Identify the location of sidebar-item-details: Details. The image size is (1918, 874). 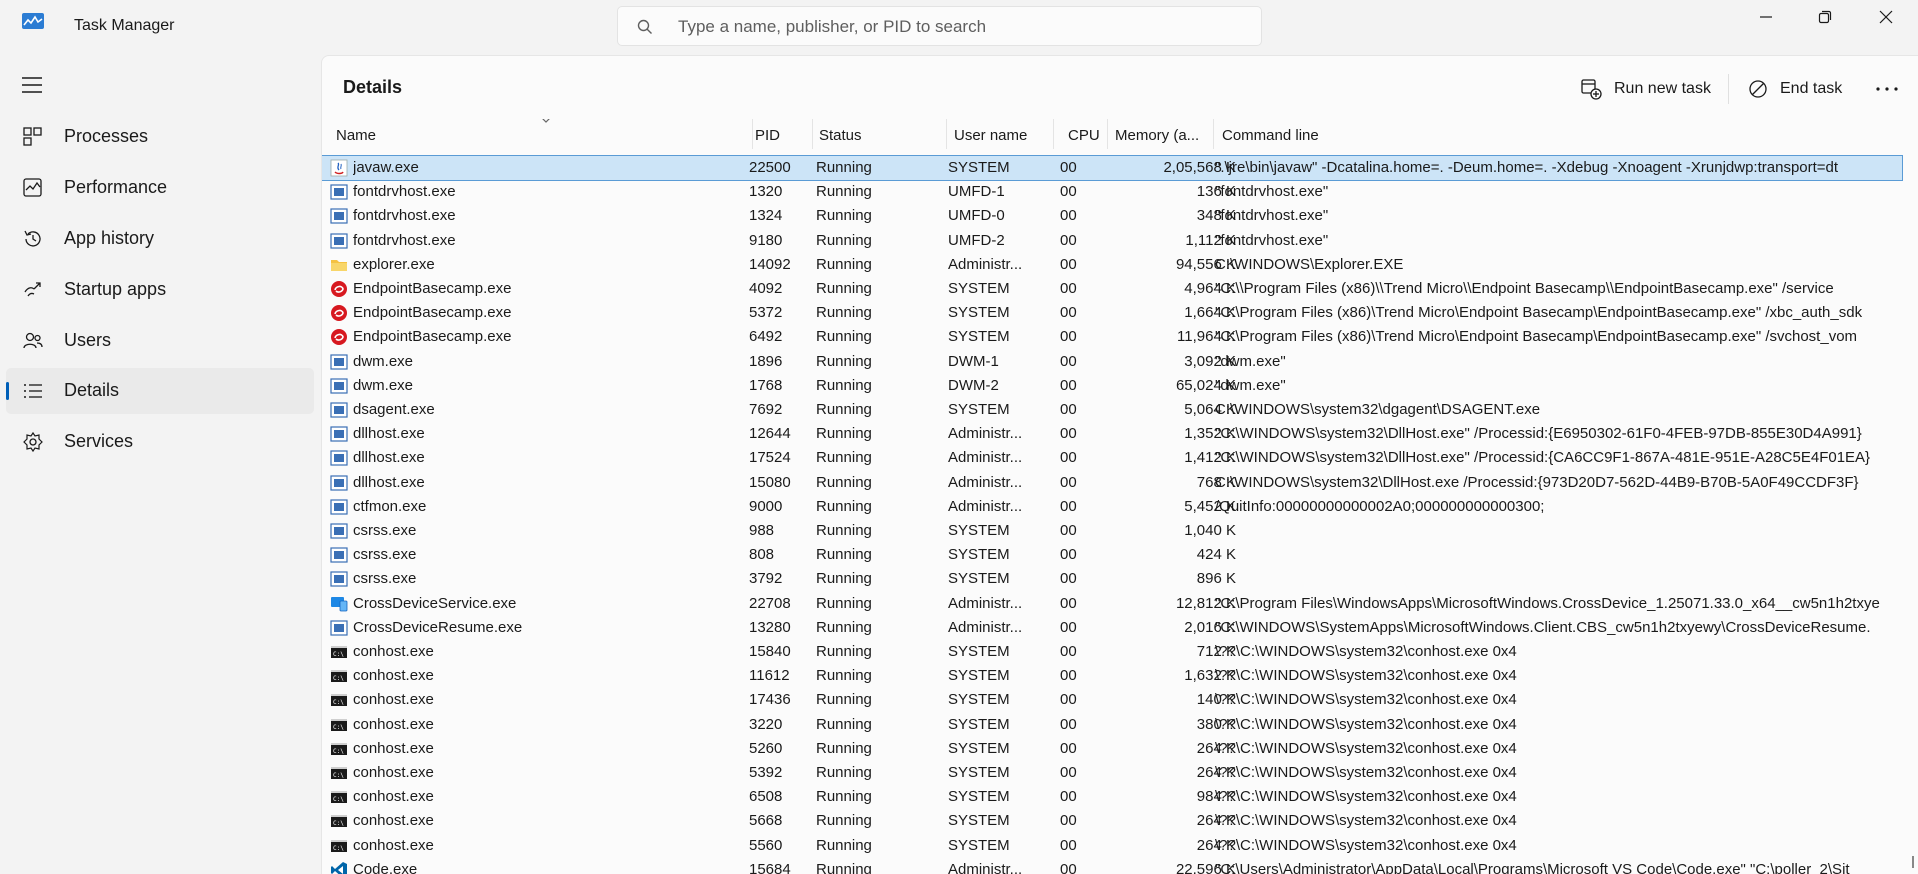
(160, 391).